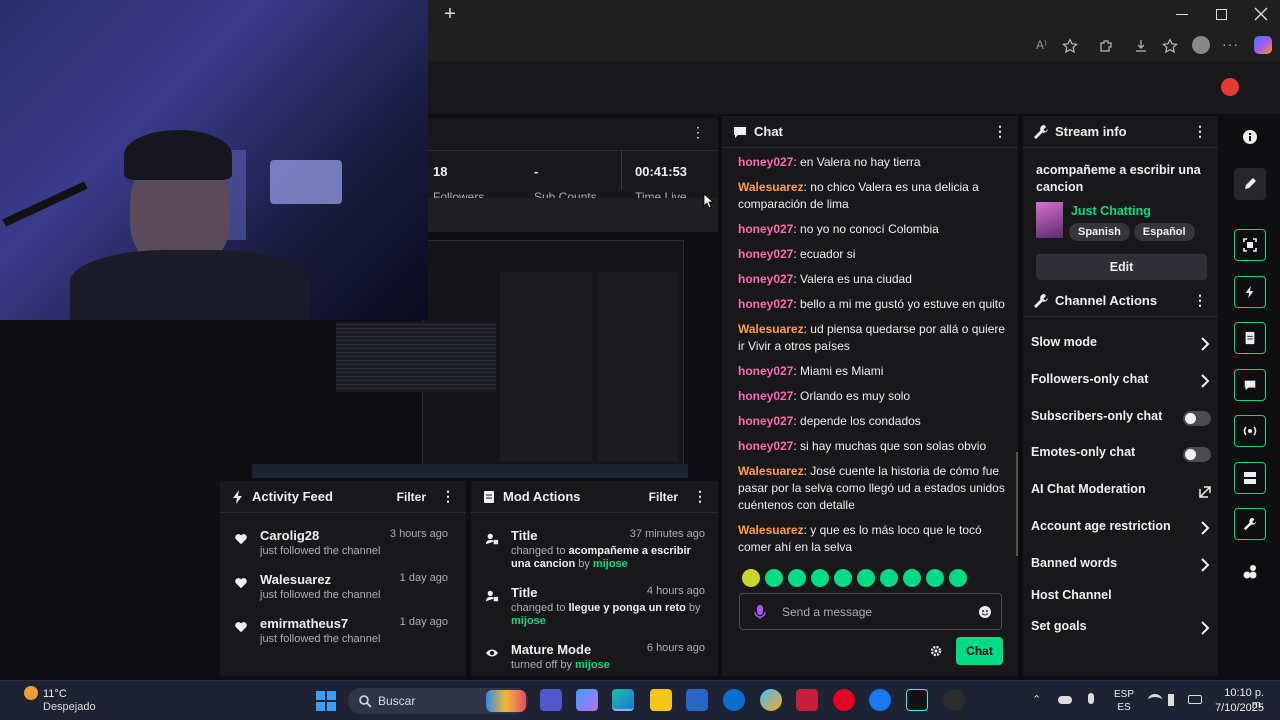  Describe the element at coordinates (1230, 87) in the screenshot. I see `avatar` at that location.